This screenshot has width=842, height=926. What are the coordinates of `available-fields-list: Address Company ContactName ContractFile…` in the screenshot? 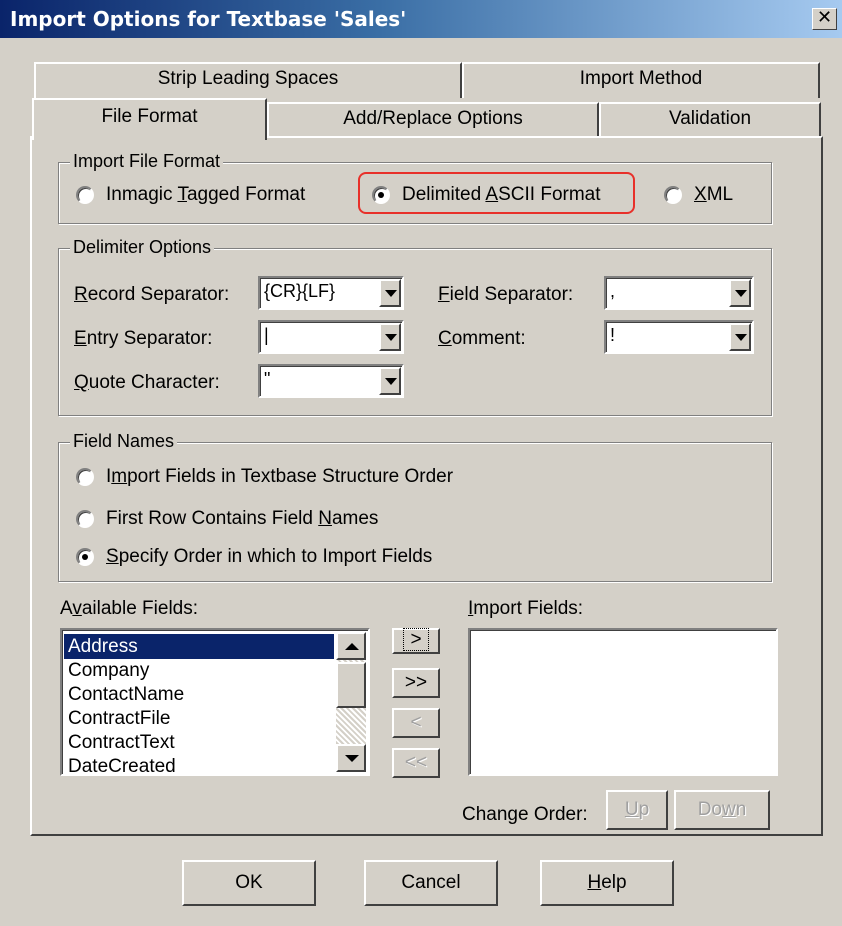 It's located at (215, 702).